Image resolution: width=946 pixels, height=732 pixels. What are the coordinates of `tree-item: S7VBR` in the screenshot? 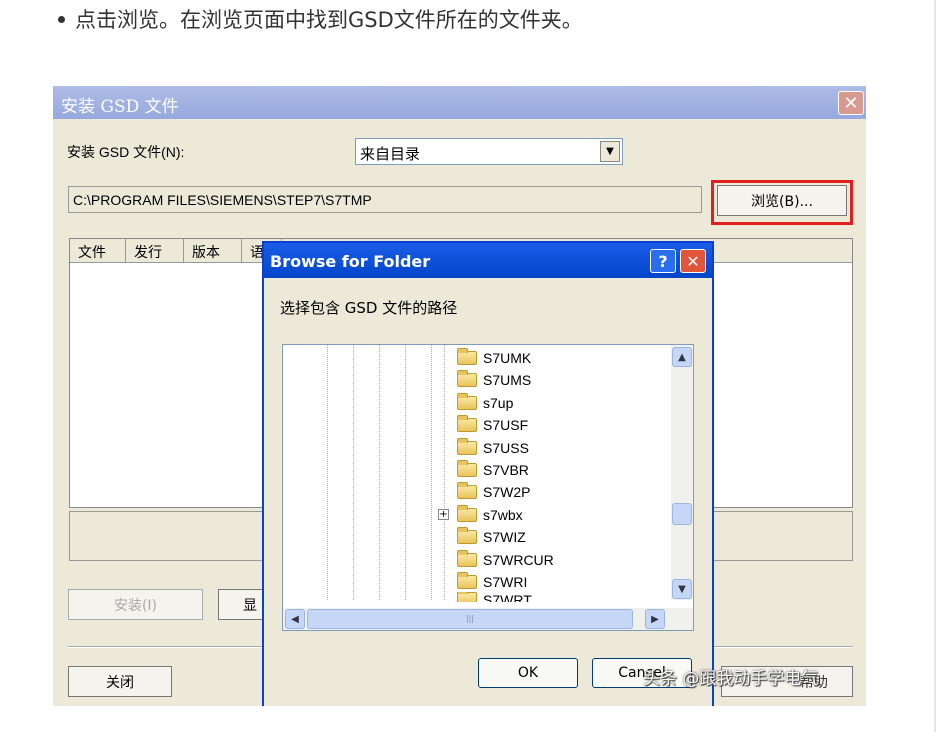 It's located at (493, 470).